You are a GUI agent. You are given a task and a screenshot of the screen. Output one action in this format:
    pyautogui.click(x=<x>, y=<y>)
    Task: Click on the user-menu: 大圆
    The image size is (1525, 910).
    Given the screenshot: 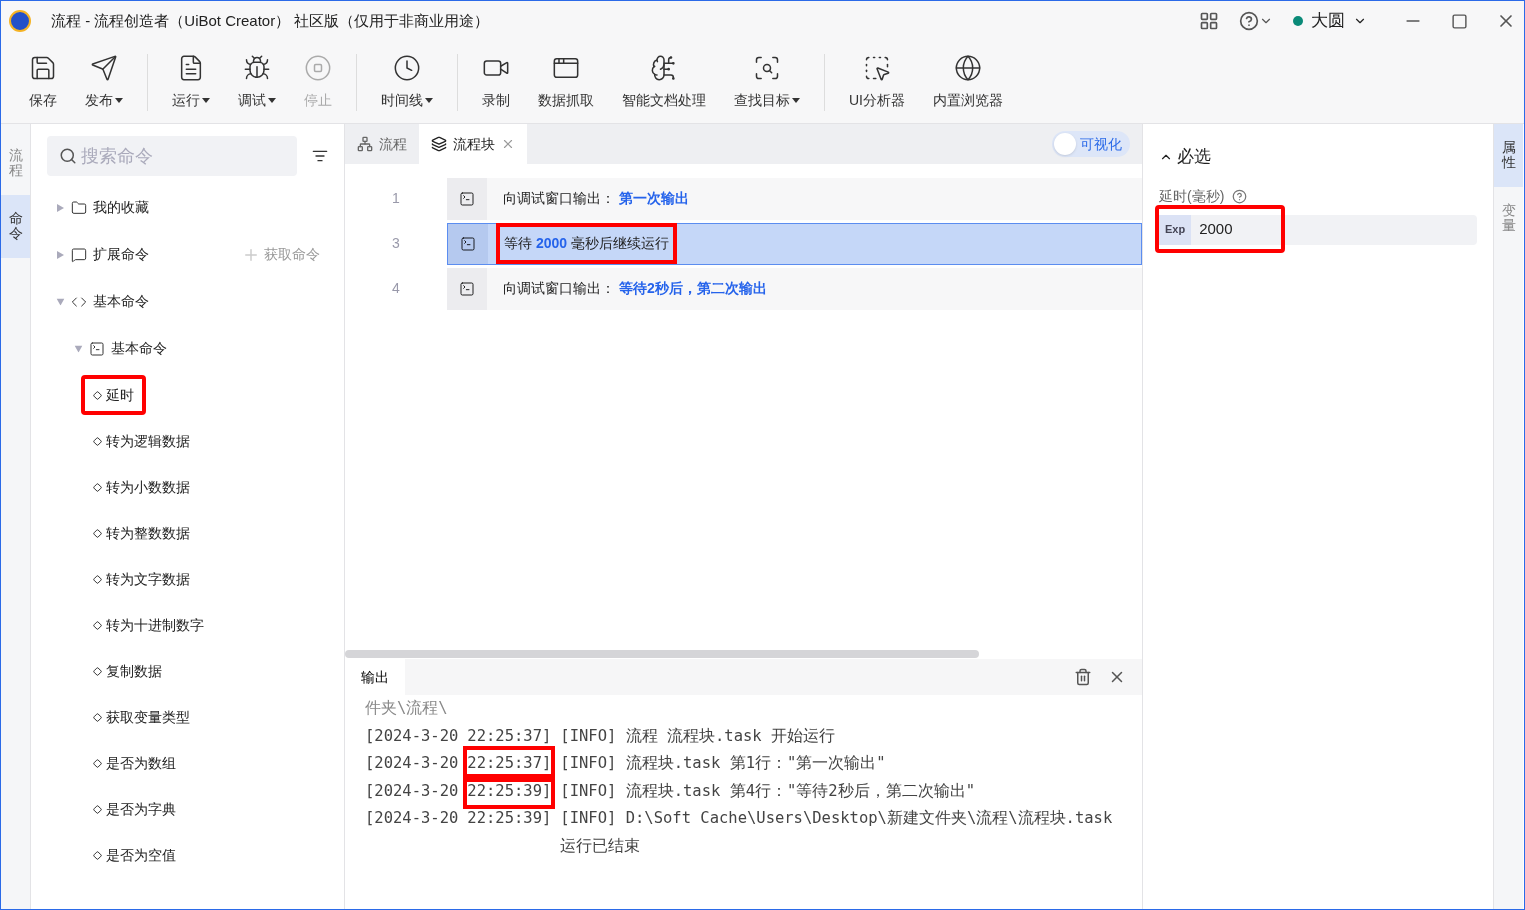 What is the action you would take?
    pyautogui.click(x=1330, y=21)
    